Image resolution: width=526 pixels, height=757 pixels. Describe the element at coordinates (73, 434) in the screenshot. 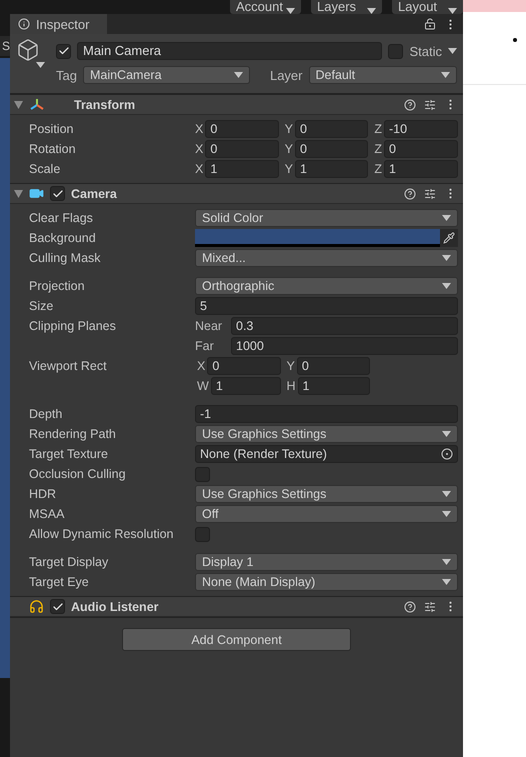

I see `property-label: Rendering Path` at that location.